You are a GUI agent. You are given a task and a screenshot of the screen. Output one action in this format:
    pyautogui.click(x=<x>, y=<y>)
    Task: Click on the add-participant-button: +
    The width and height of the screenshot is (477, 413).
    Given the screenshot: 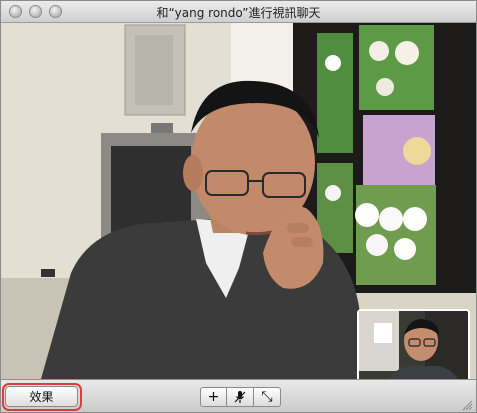 What is the action you would take?
    pyautogui.click(x=213, y=397)
    